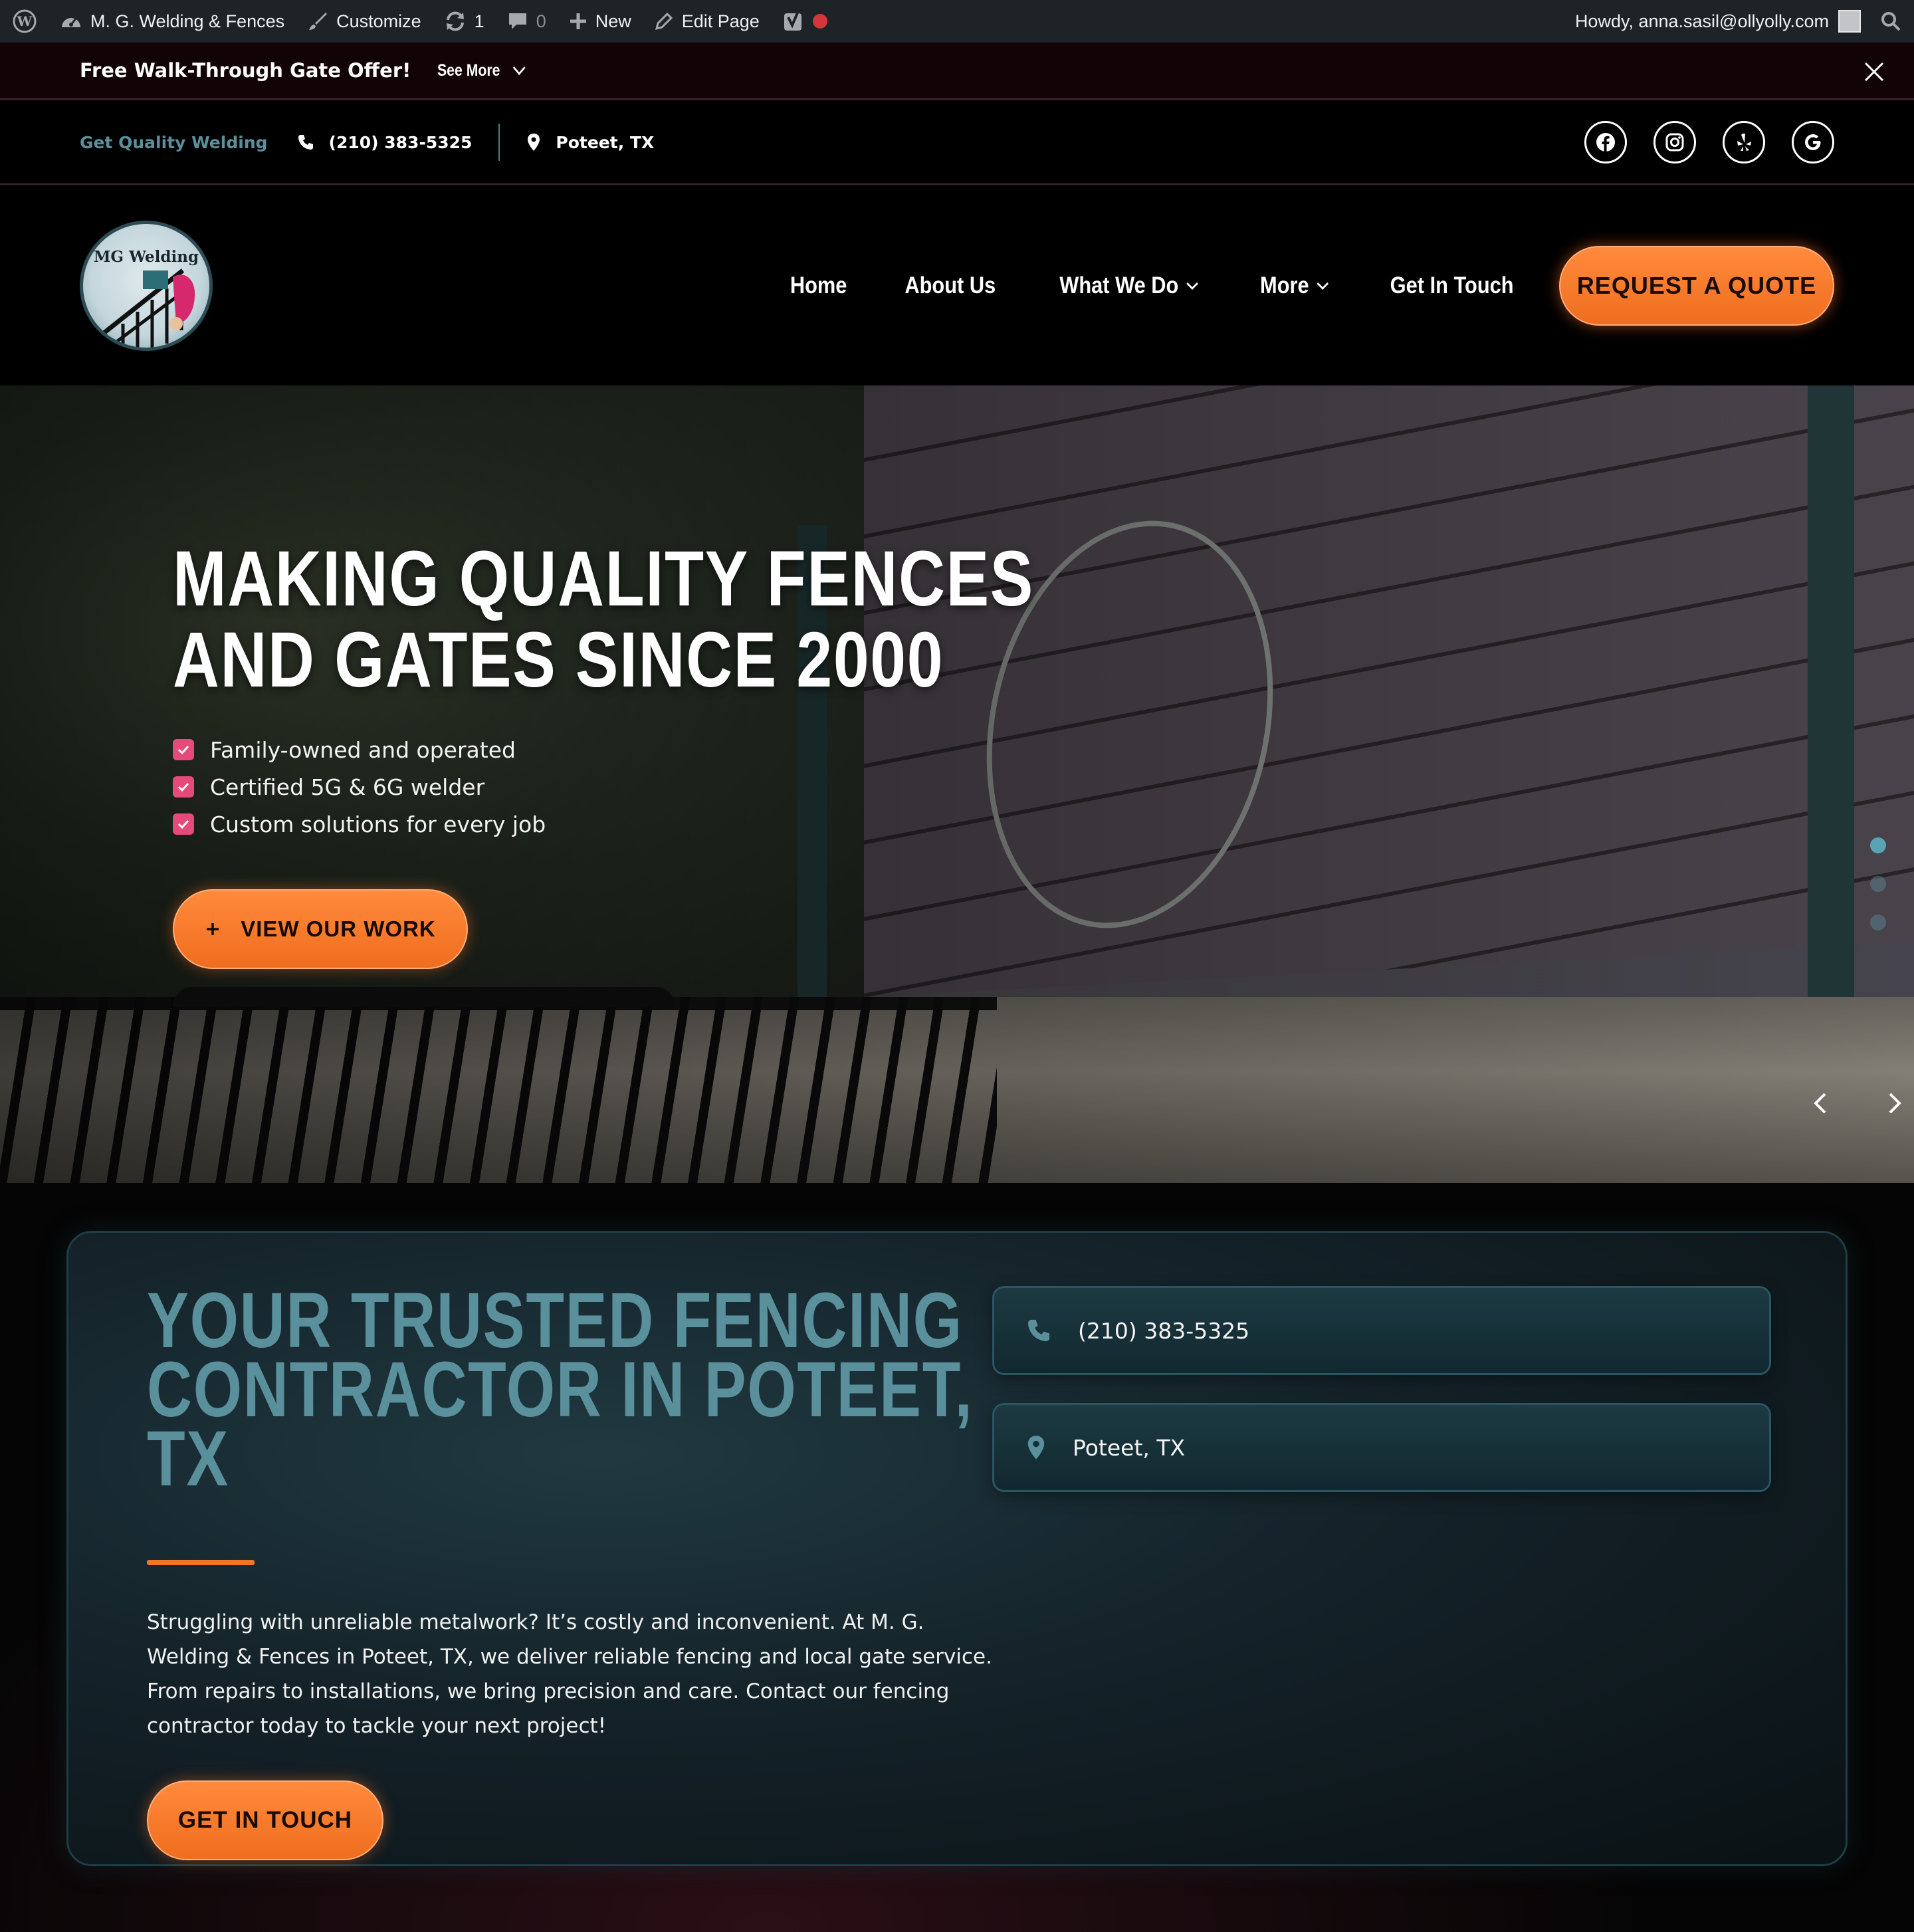  I want to click on chevron-left-icon, so click(1821, 1103).